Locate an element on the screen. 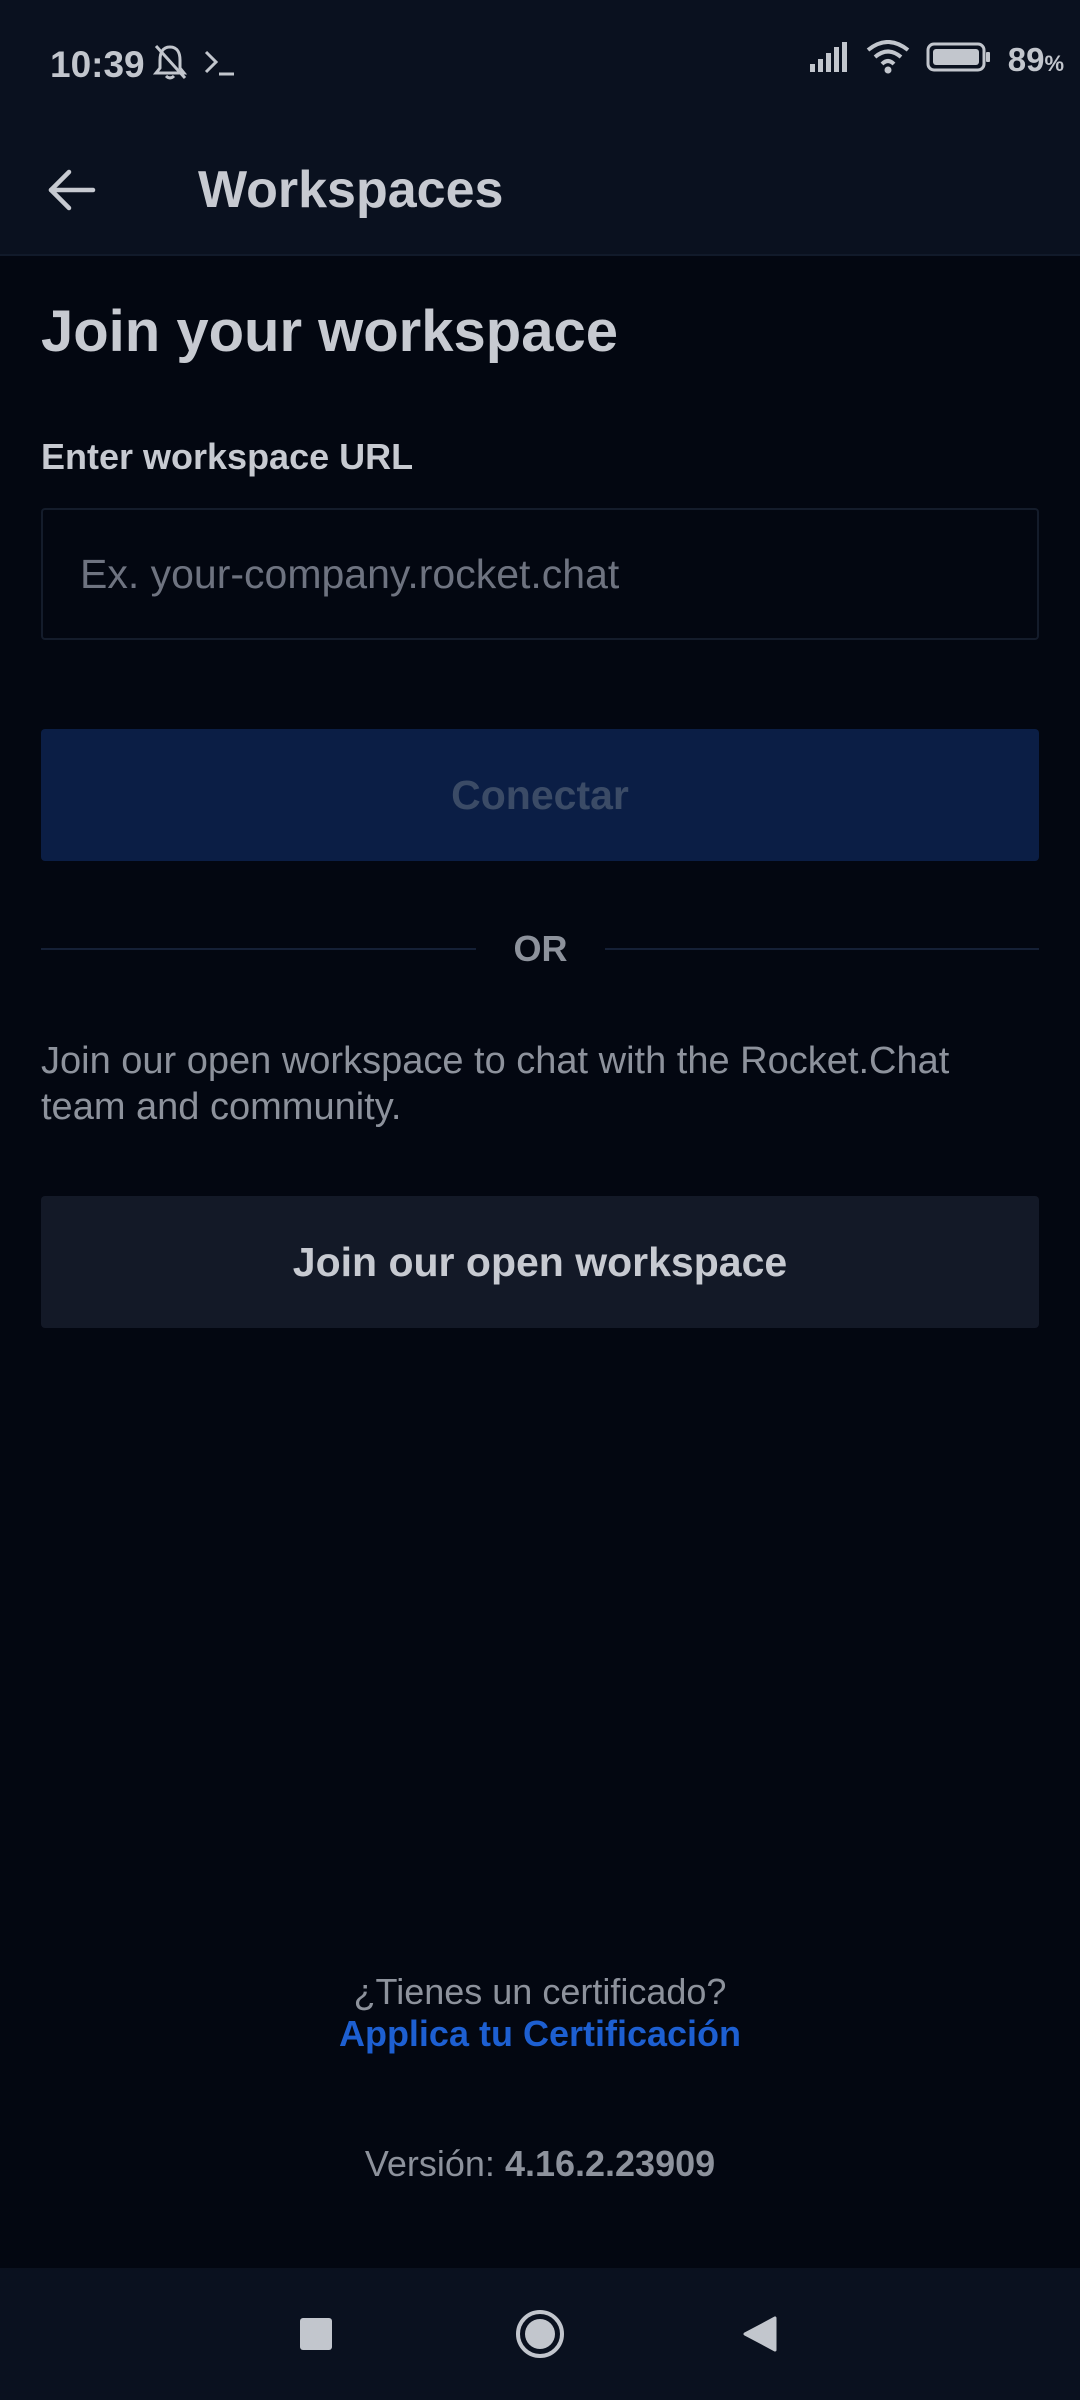 This screenshot has width=1080, height=2400. home-button is located at coordinates (540, 2334).